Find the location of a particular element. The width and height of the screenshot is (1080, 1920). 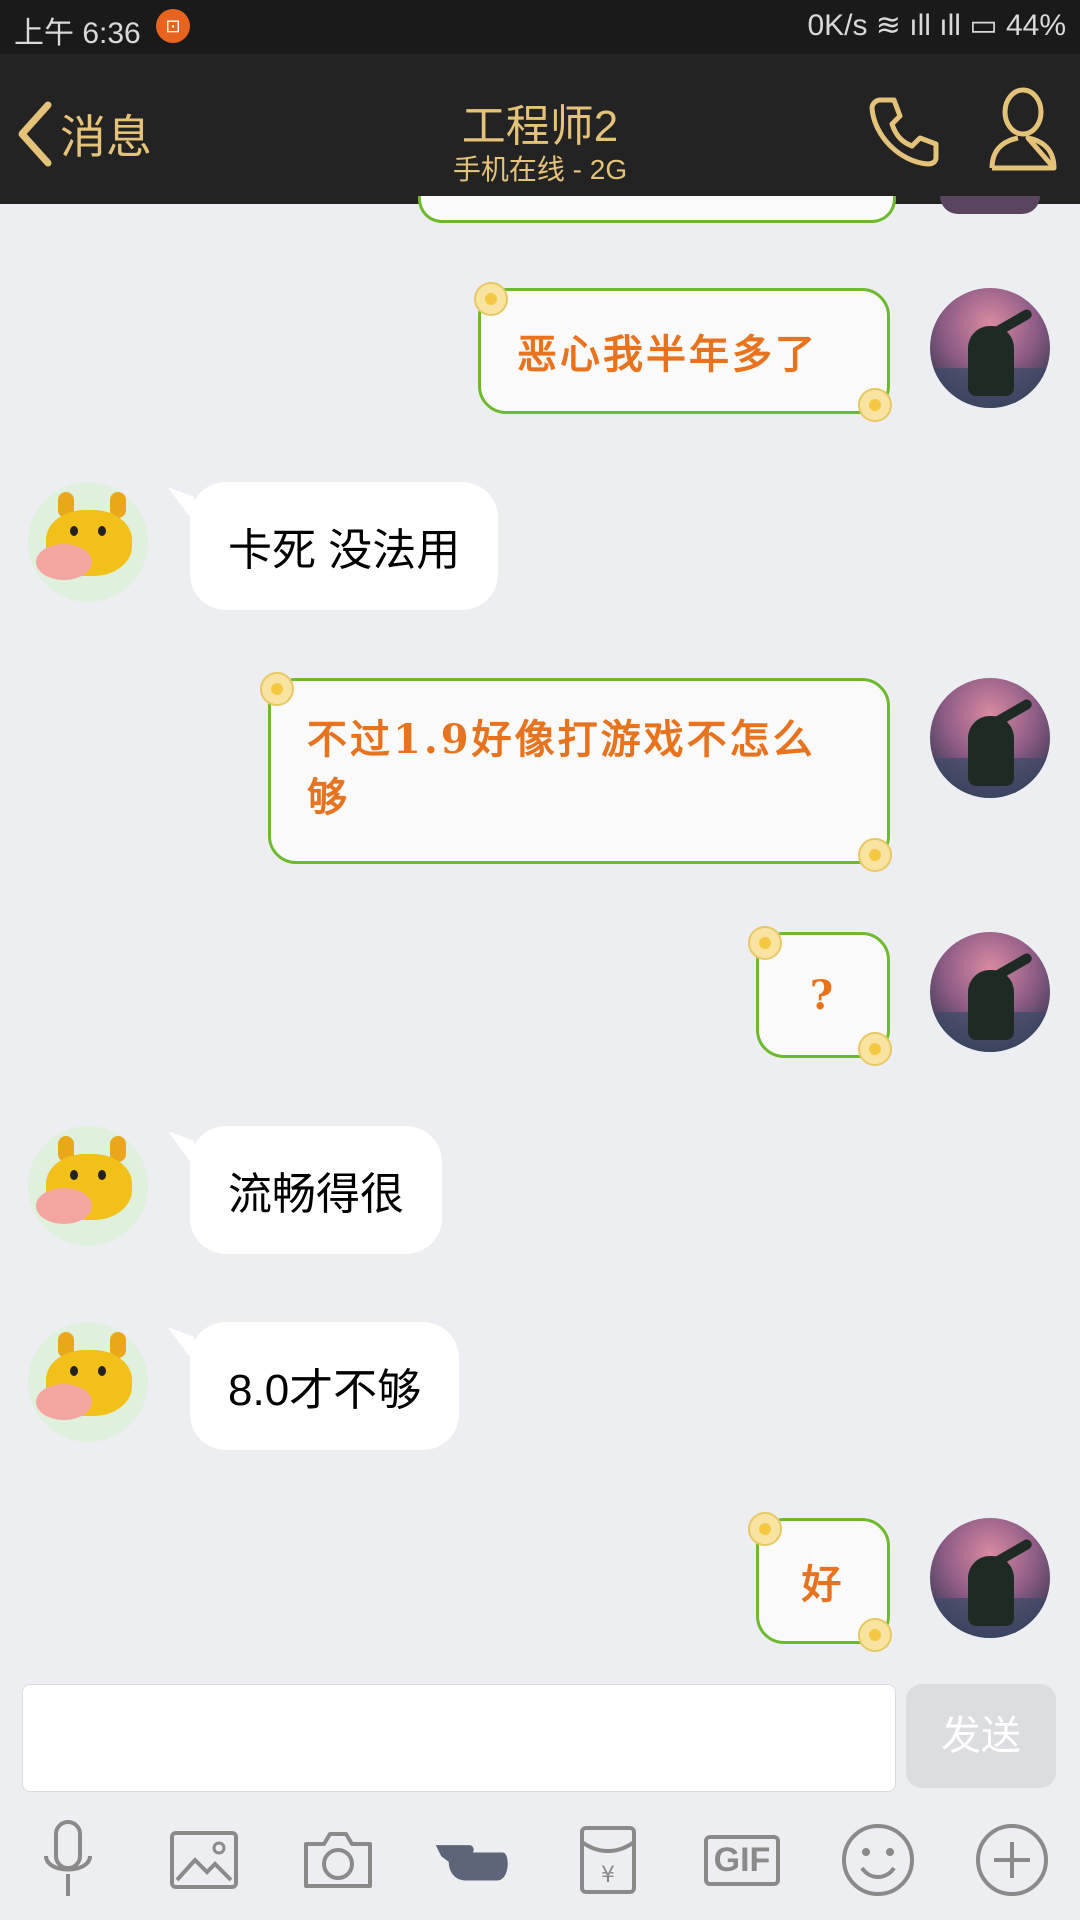

avatar-partial is located at coordinates (990, 205).